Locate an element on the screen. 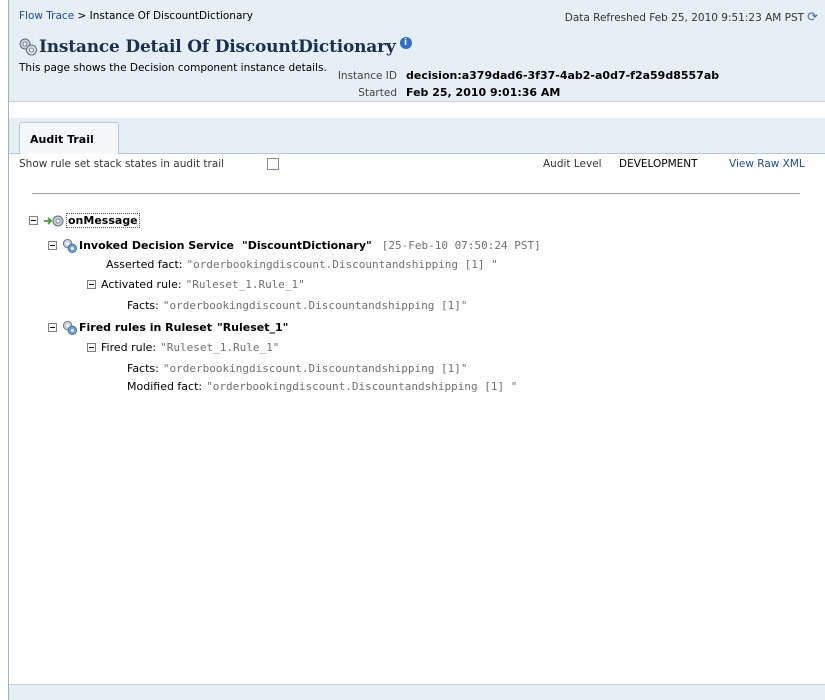  fired-rule-value: "Ruleset_1.Rule_1" is located at coordinates (220, 347).